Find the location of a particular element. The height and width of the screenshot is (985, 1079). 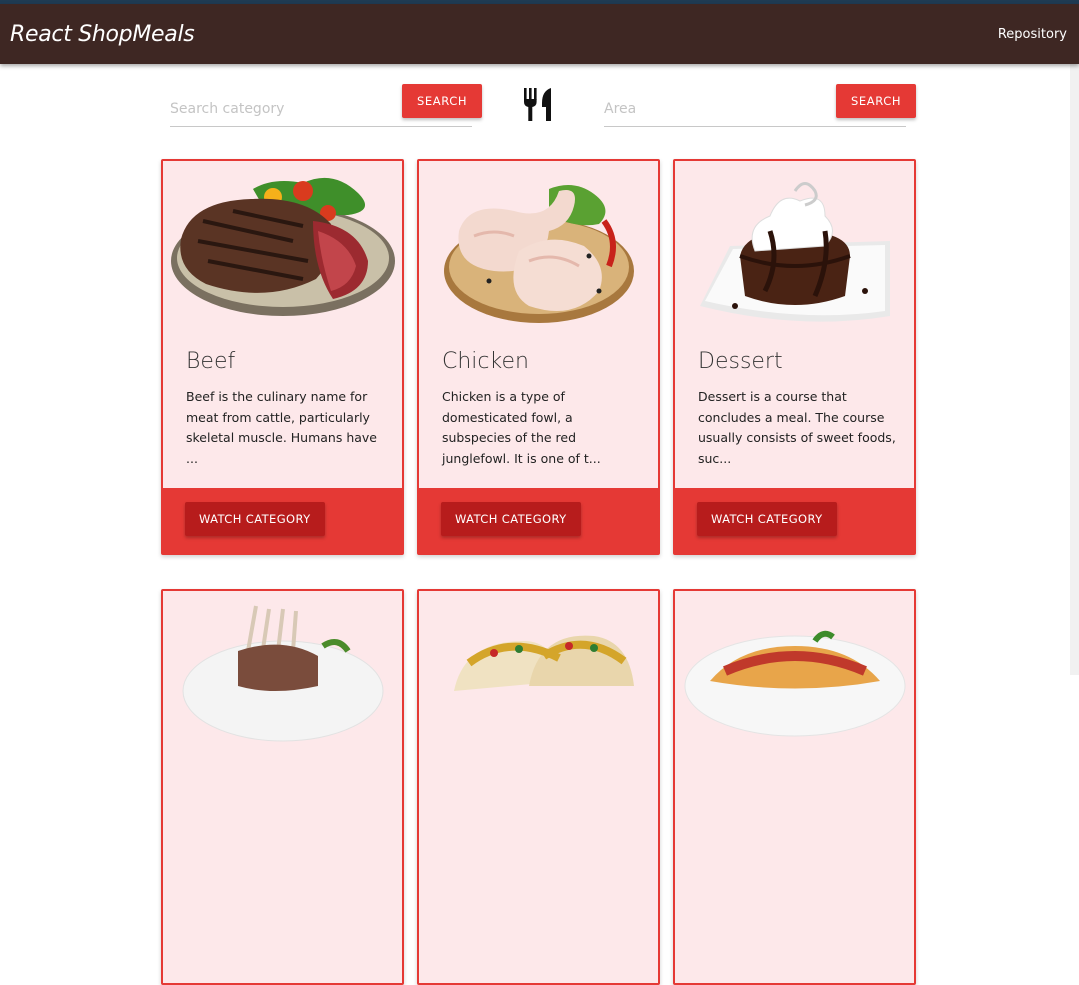

repository-link: Repository is located at coordinates (1032, 34).